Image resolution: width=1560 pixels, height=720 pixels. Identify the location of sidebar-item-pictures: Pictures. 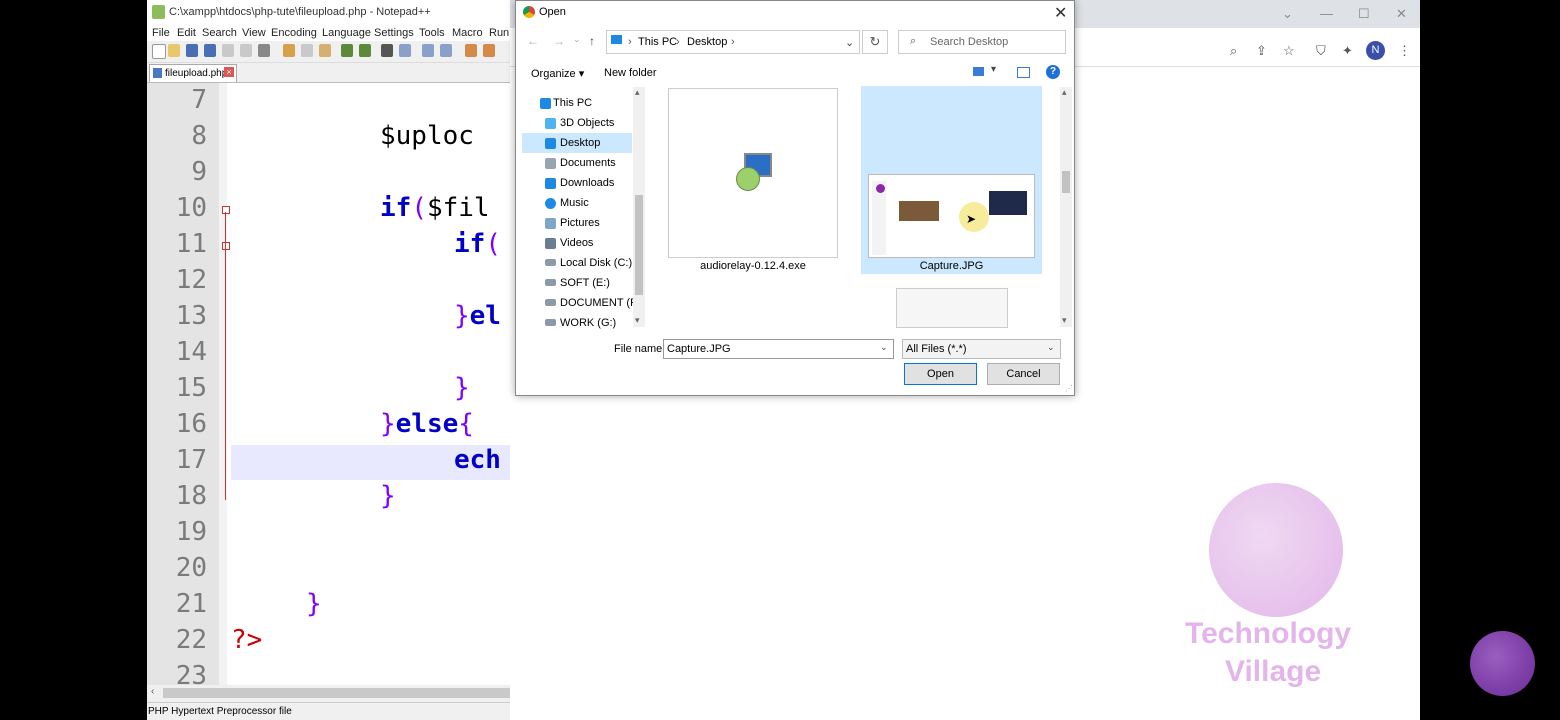
(580, 223).